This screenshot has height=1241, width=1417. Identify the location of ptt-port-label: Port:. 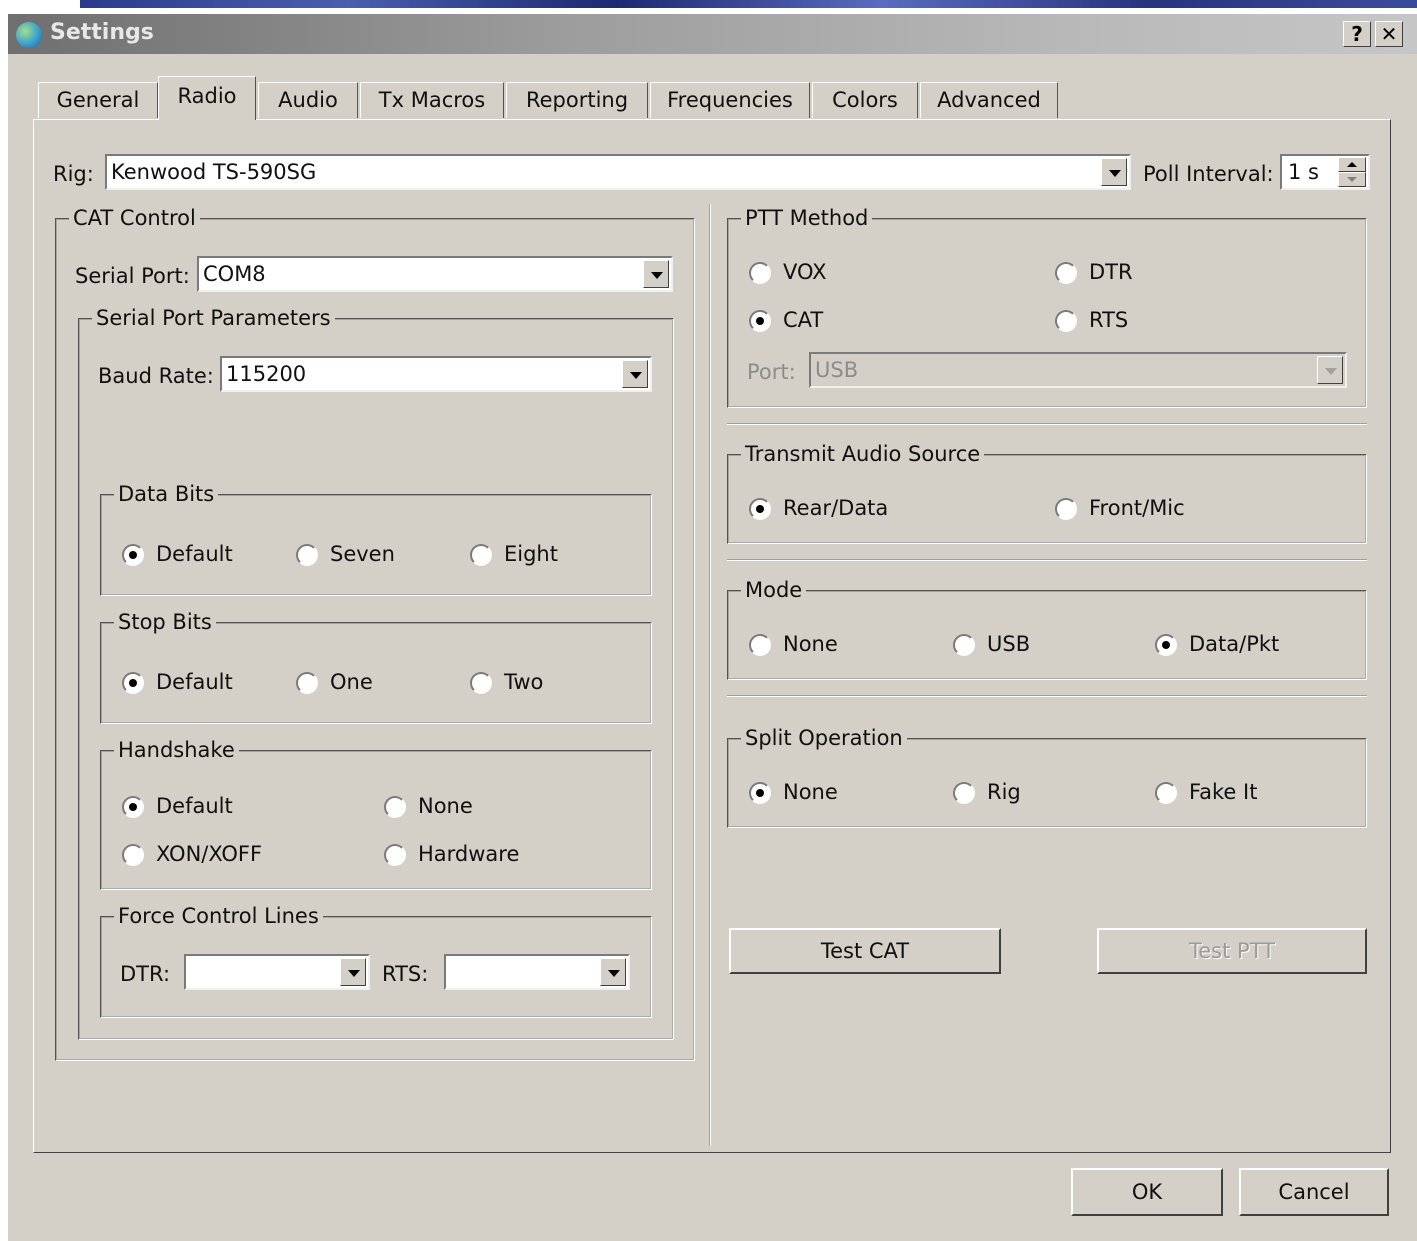
(771, 372).